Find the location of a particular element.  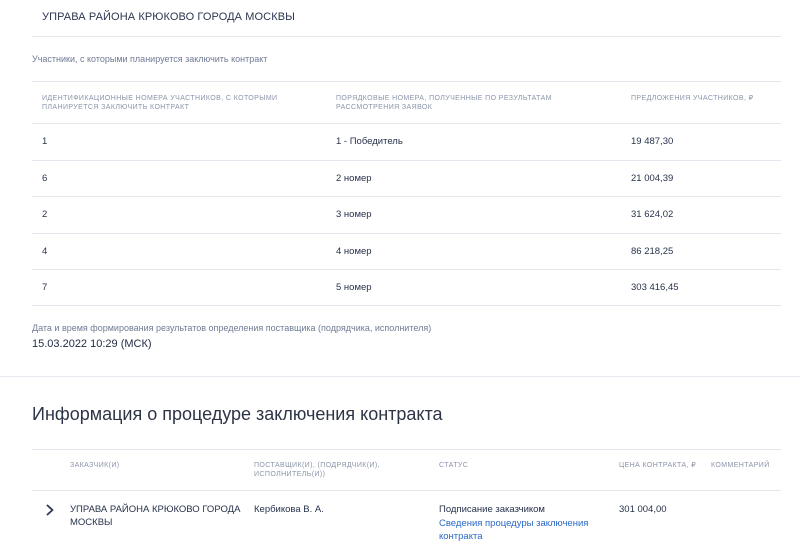

contract-supplier: Кербикова В. А. is located at coordinates (289, 509).